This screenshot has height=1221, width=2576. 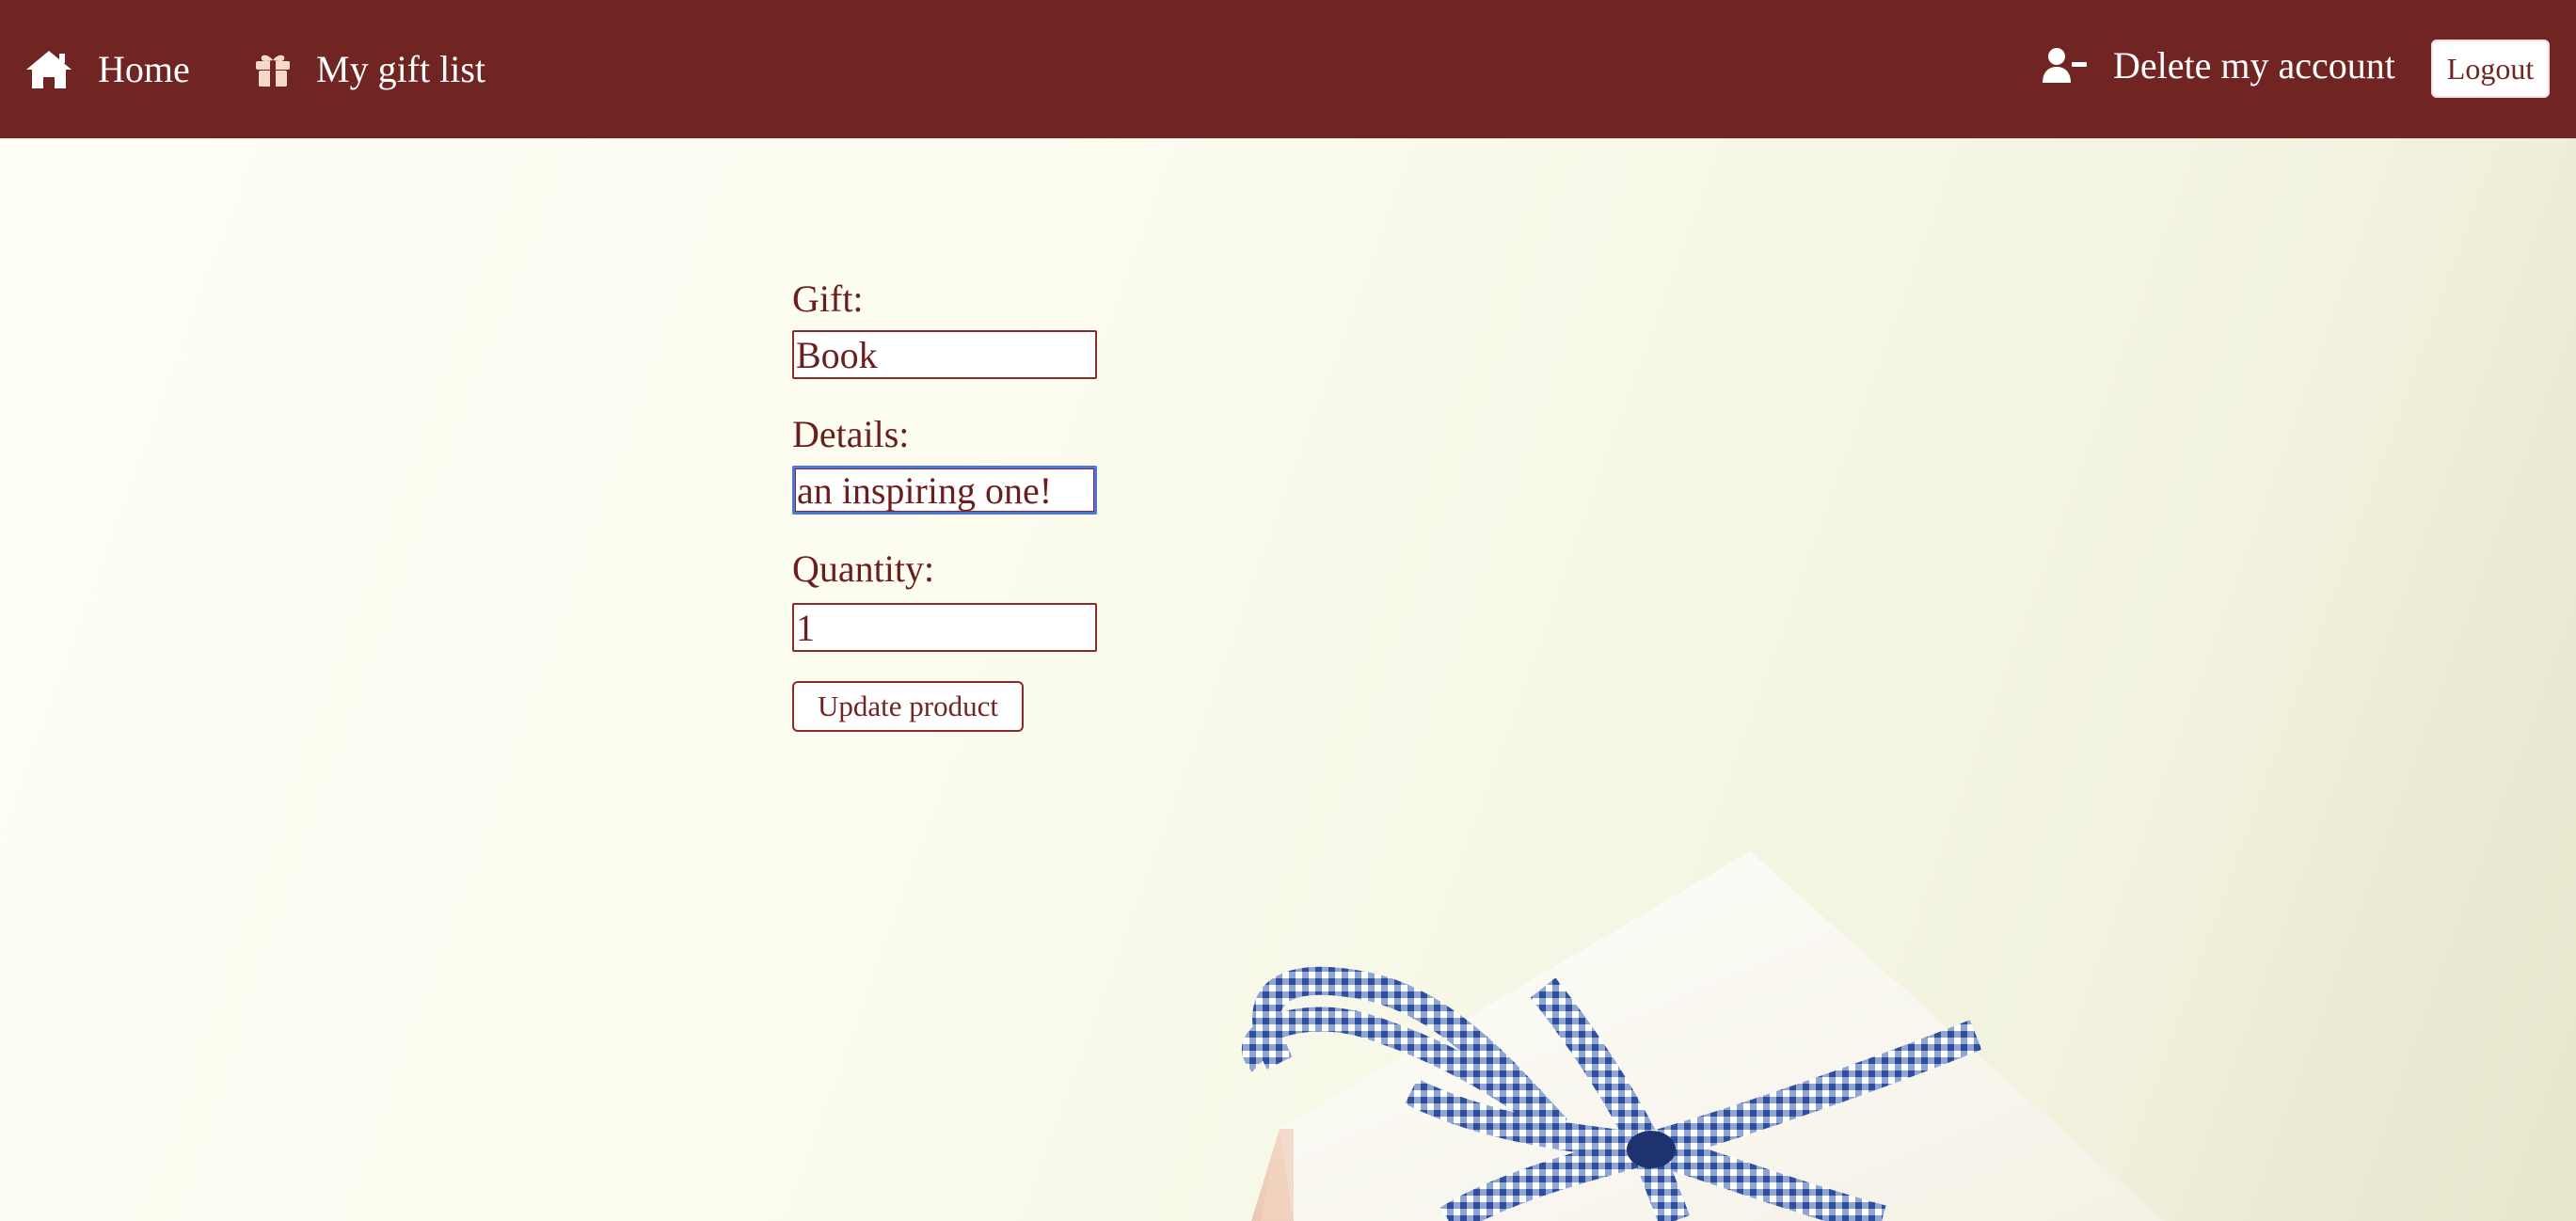 I want to click on details-label: Details:, so click(x=851, y=434).